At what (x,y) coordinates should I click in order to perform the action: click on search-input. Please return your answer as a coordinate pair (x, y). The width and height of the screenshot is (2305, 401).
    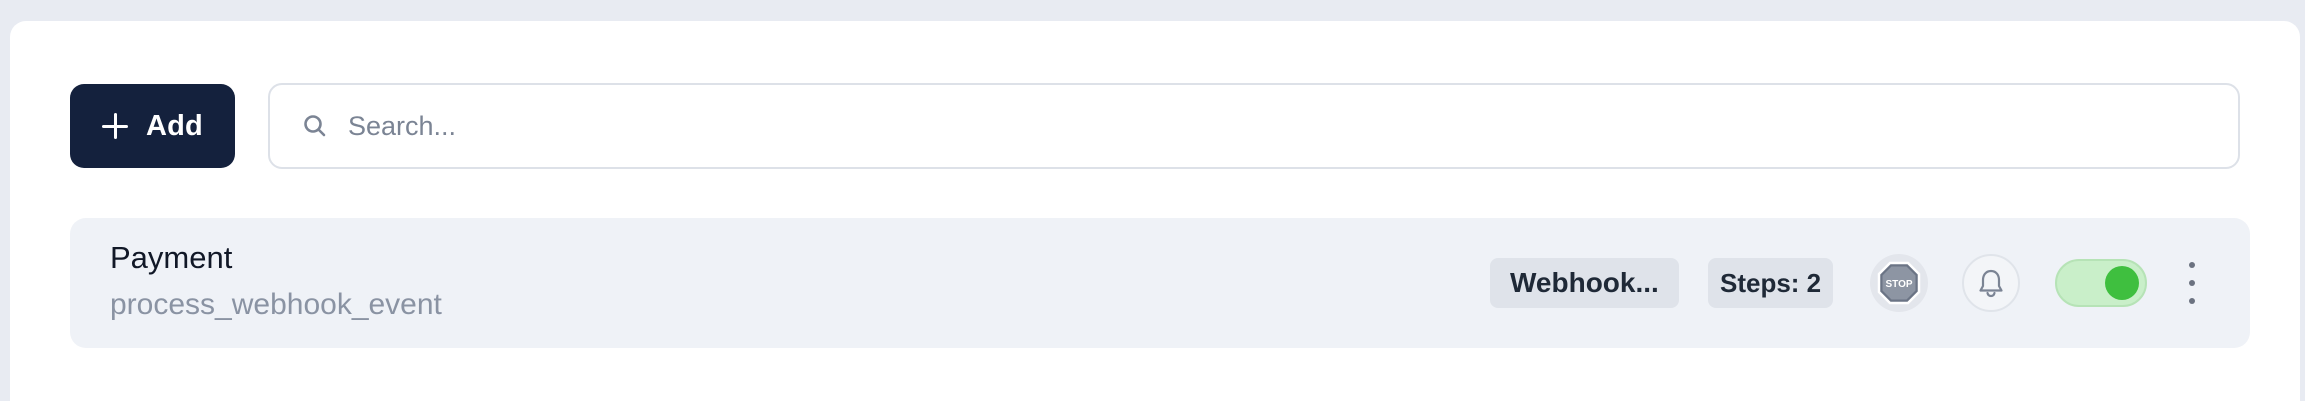
    Looking at the image, I should click on (1292, 126).